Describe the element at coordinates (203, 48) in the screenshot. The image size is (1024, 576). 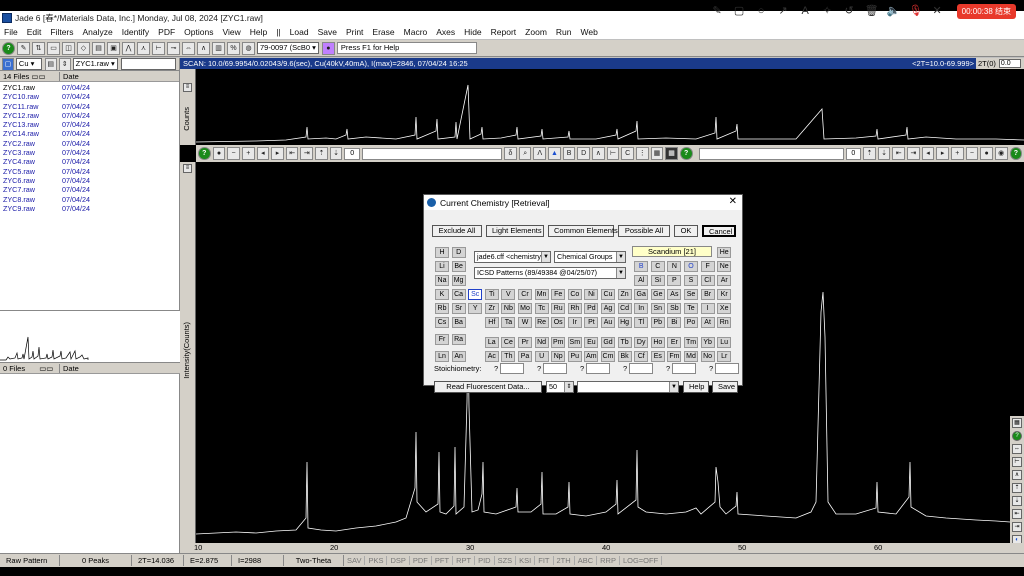
I see `overlay-icon: ∧` at that location.